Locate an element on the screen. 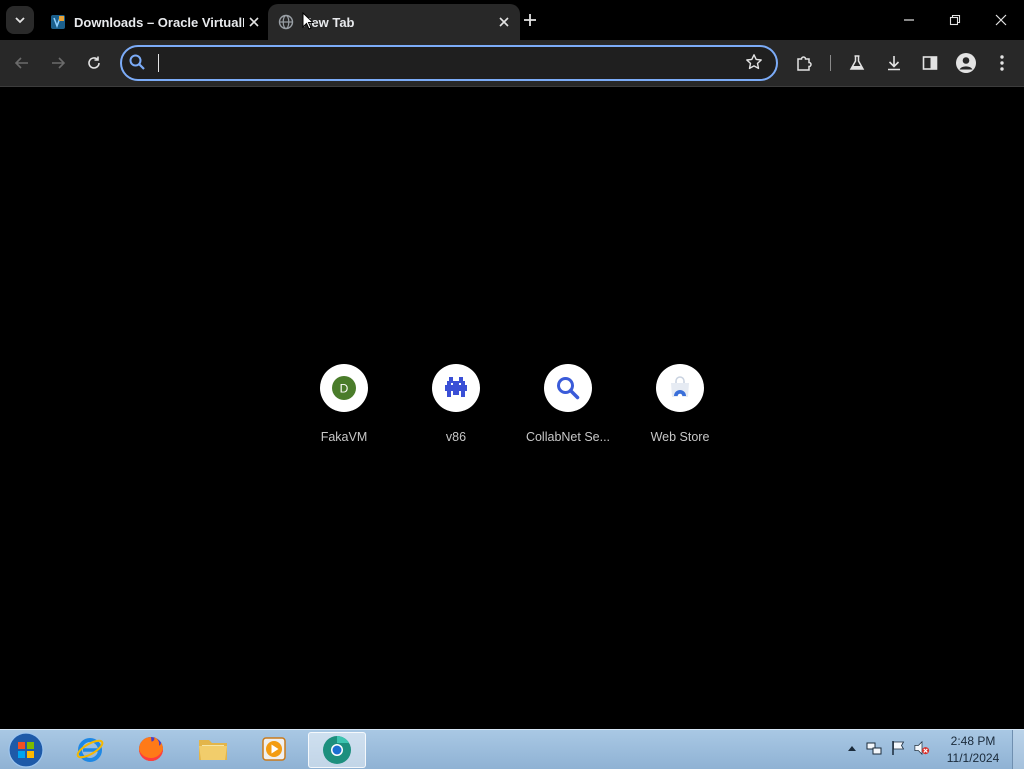 The width and height of the screenshot is (1024, 769). back-button is located at coordinates (22, 63).